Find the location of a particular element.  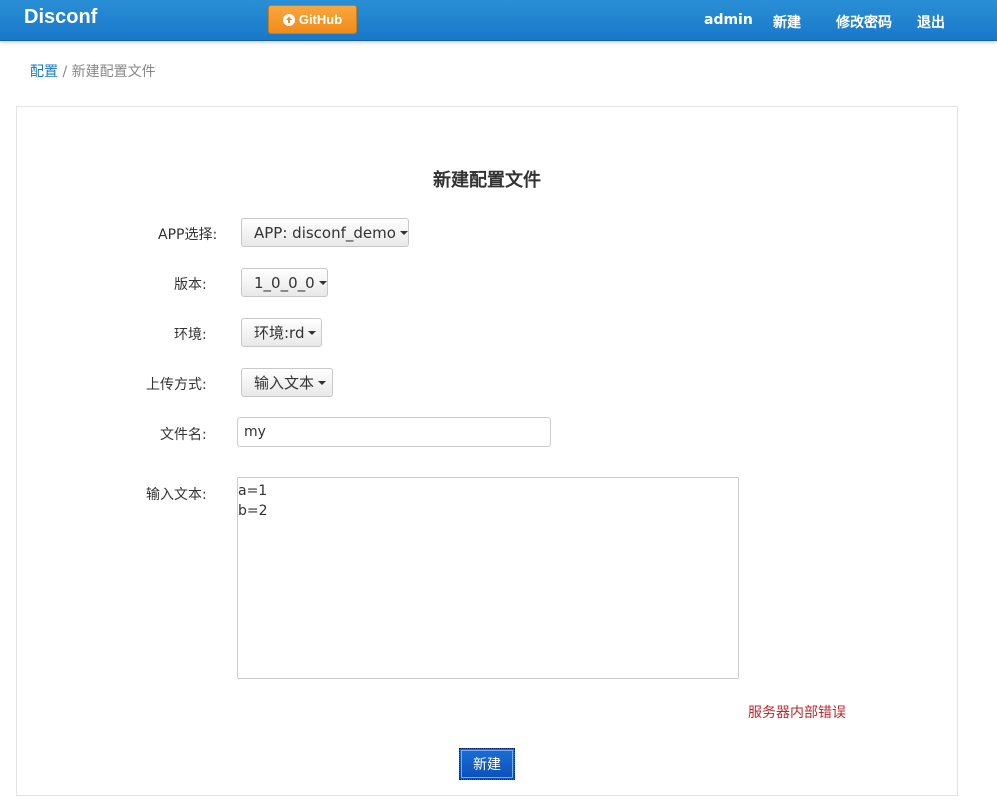

breadcrumb-config-link: 配置 is located at coordinates (44, 72).